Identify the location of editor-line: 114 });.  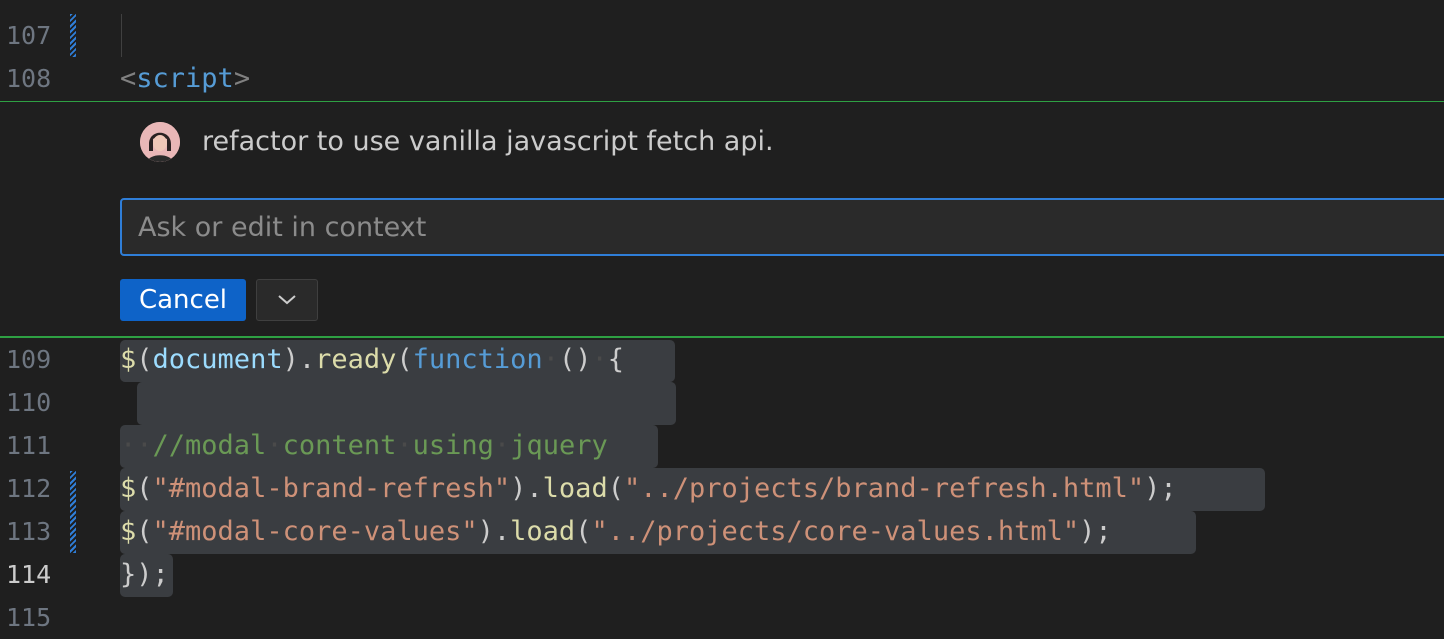
(722, 574).